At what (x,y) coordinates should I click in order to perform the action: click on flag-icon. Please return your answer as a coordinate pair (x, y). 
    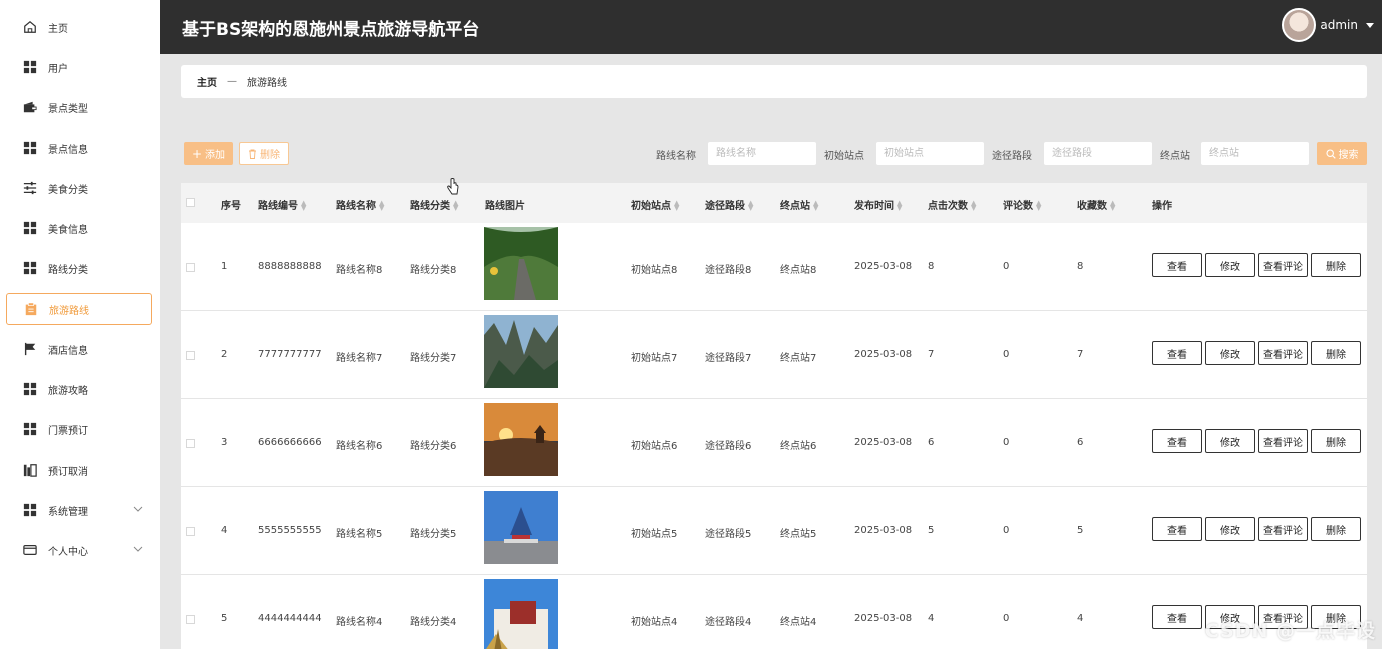
    Looking at the image, I should click on (30, 349).